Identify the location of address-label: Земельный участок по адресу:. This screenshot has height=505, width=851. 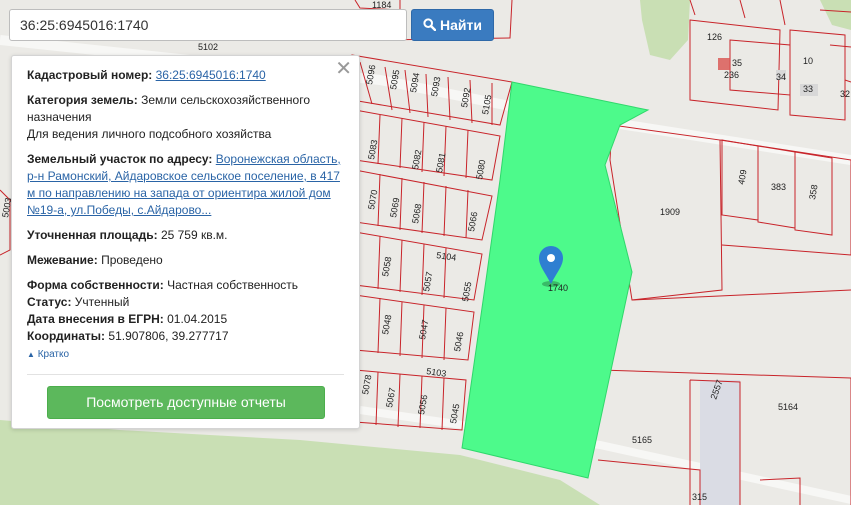
(120, 159).